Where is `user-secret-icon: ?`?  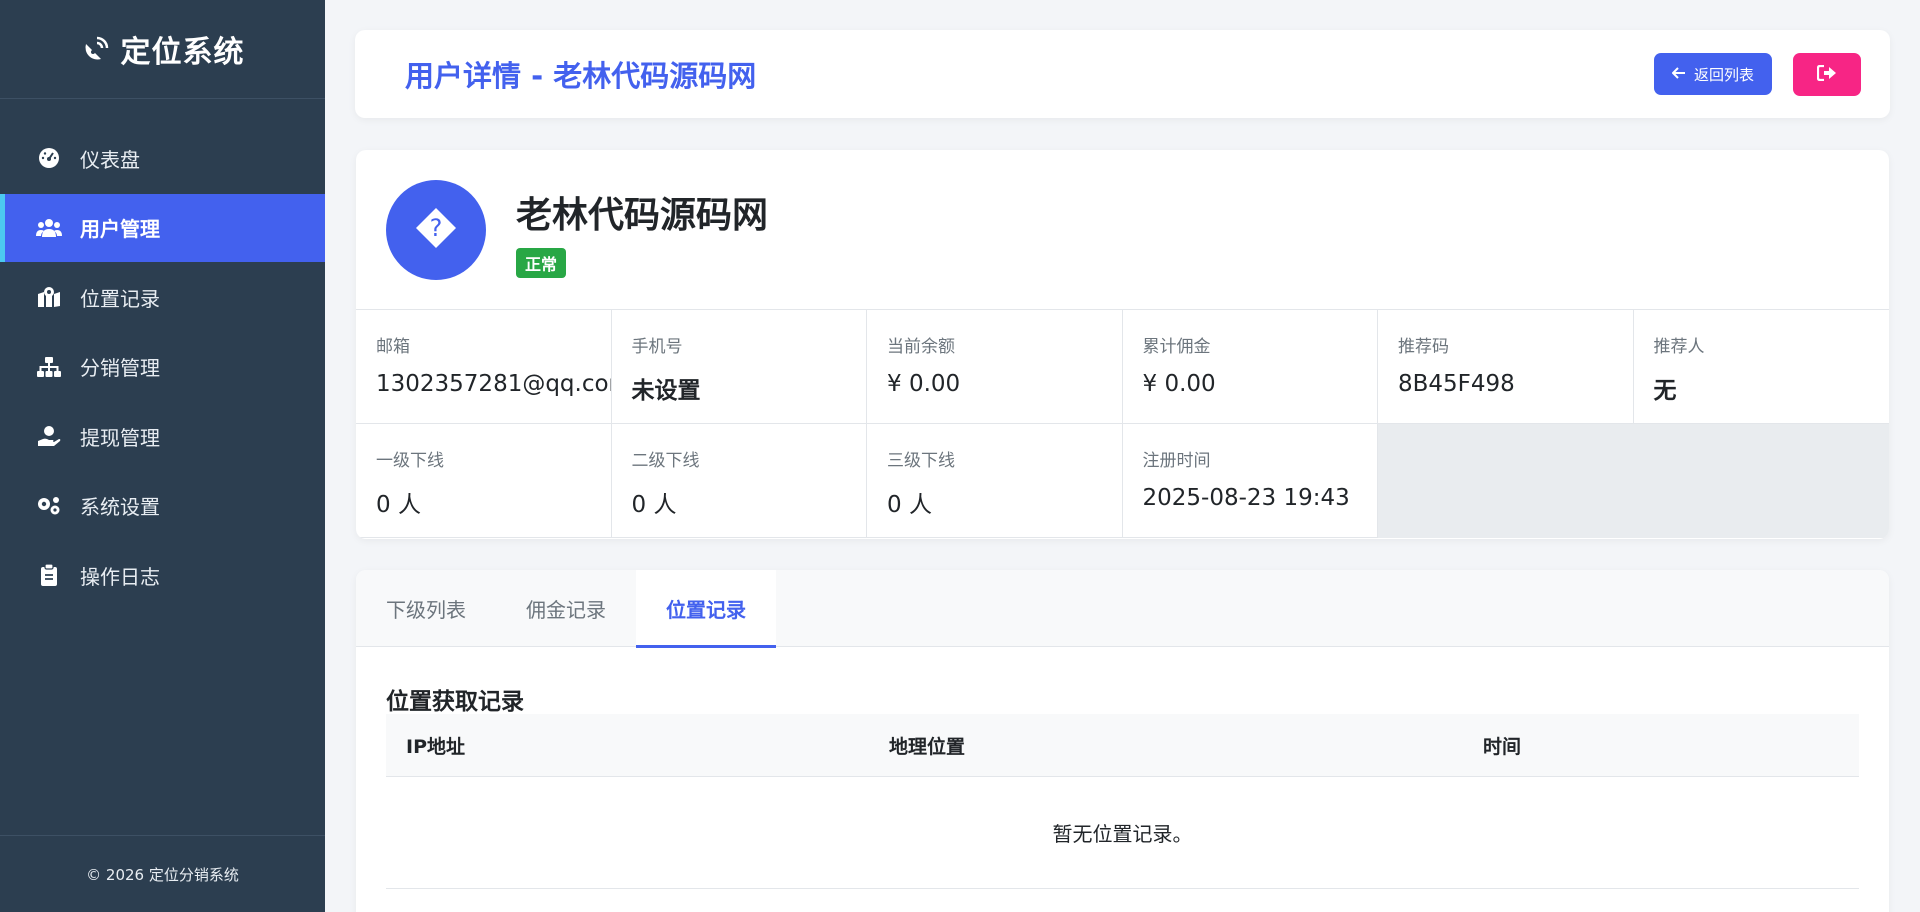 user-secret-icon: ? is located at coordinates (436, 230).